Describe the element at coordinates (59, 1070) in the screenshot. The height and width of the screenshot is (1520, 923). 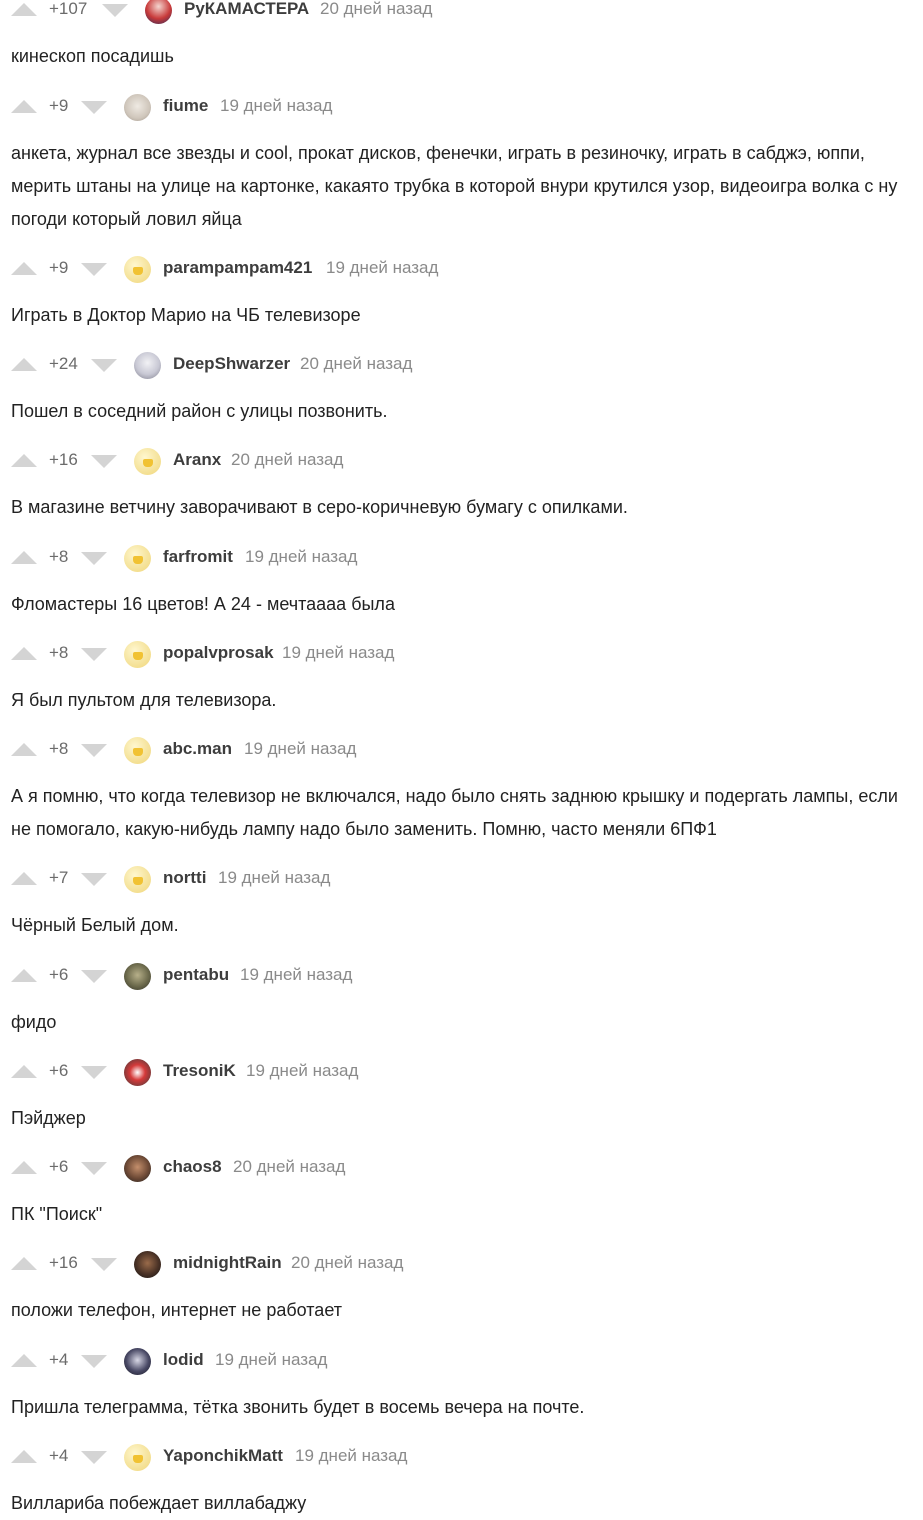
I see `comment-rating: +6` at that location.